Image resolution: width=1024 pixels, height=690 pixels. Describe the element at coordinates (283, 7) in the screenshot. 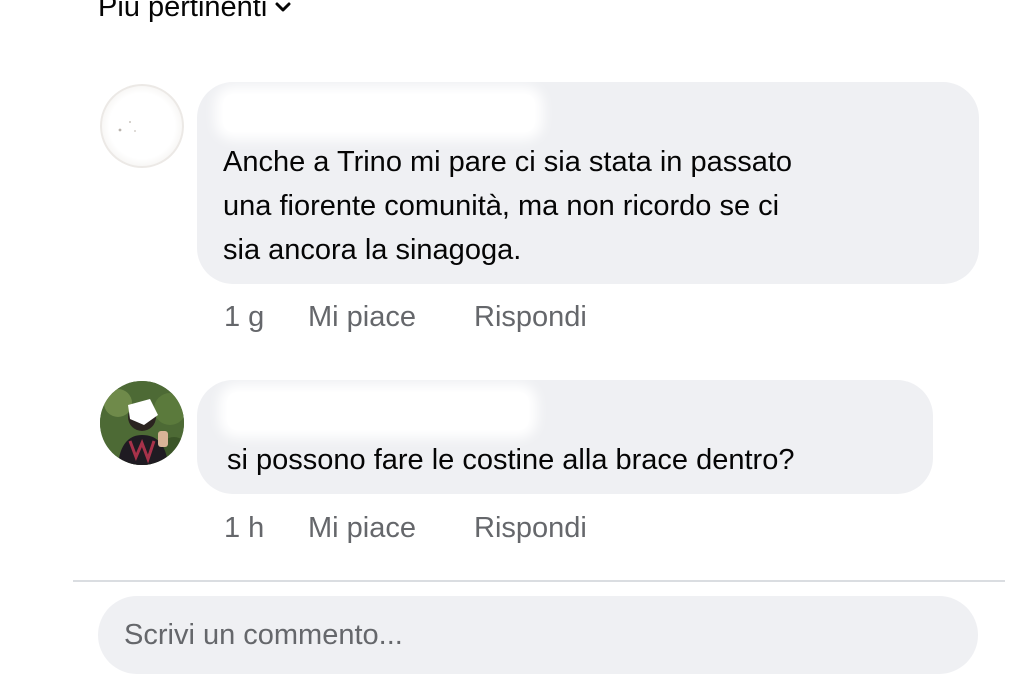

I see `chevron-down-icon` at that location.